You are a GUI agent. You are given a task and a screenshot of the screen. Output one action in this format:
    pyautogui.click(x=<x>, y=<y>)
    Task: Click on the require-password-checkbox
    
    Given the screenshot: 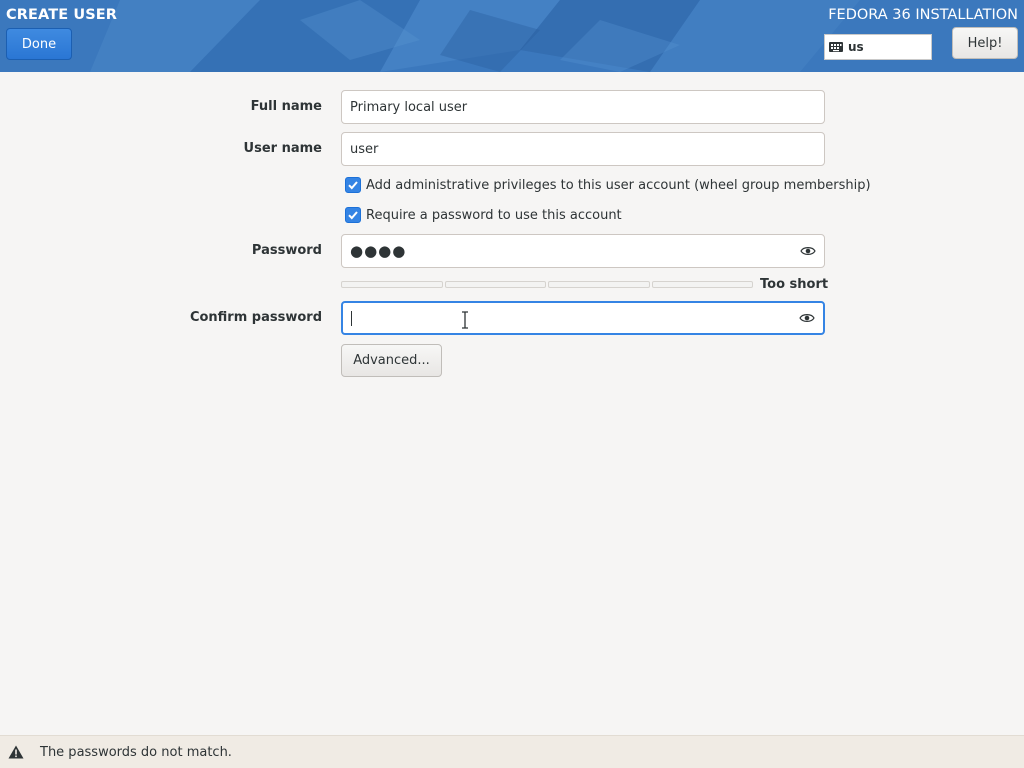 What is the action you would take?
    pyautogui.click(x=353, y=215)
    